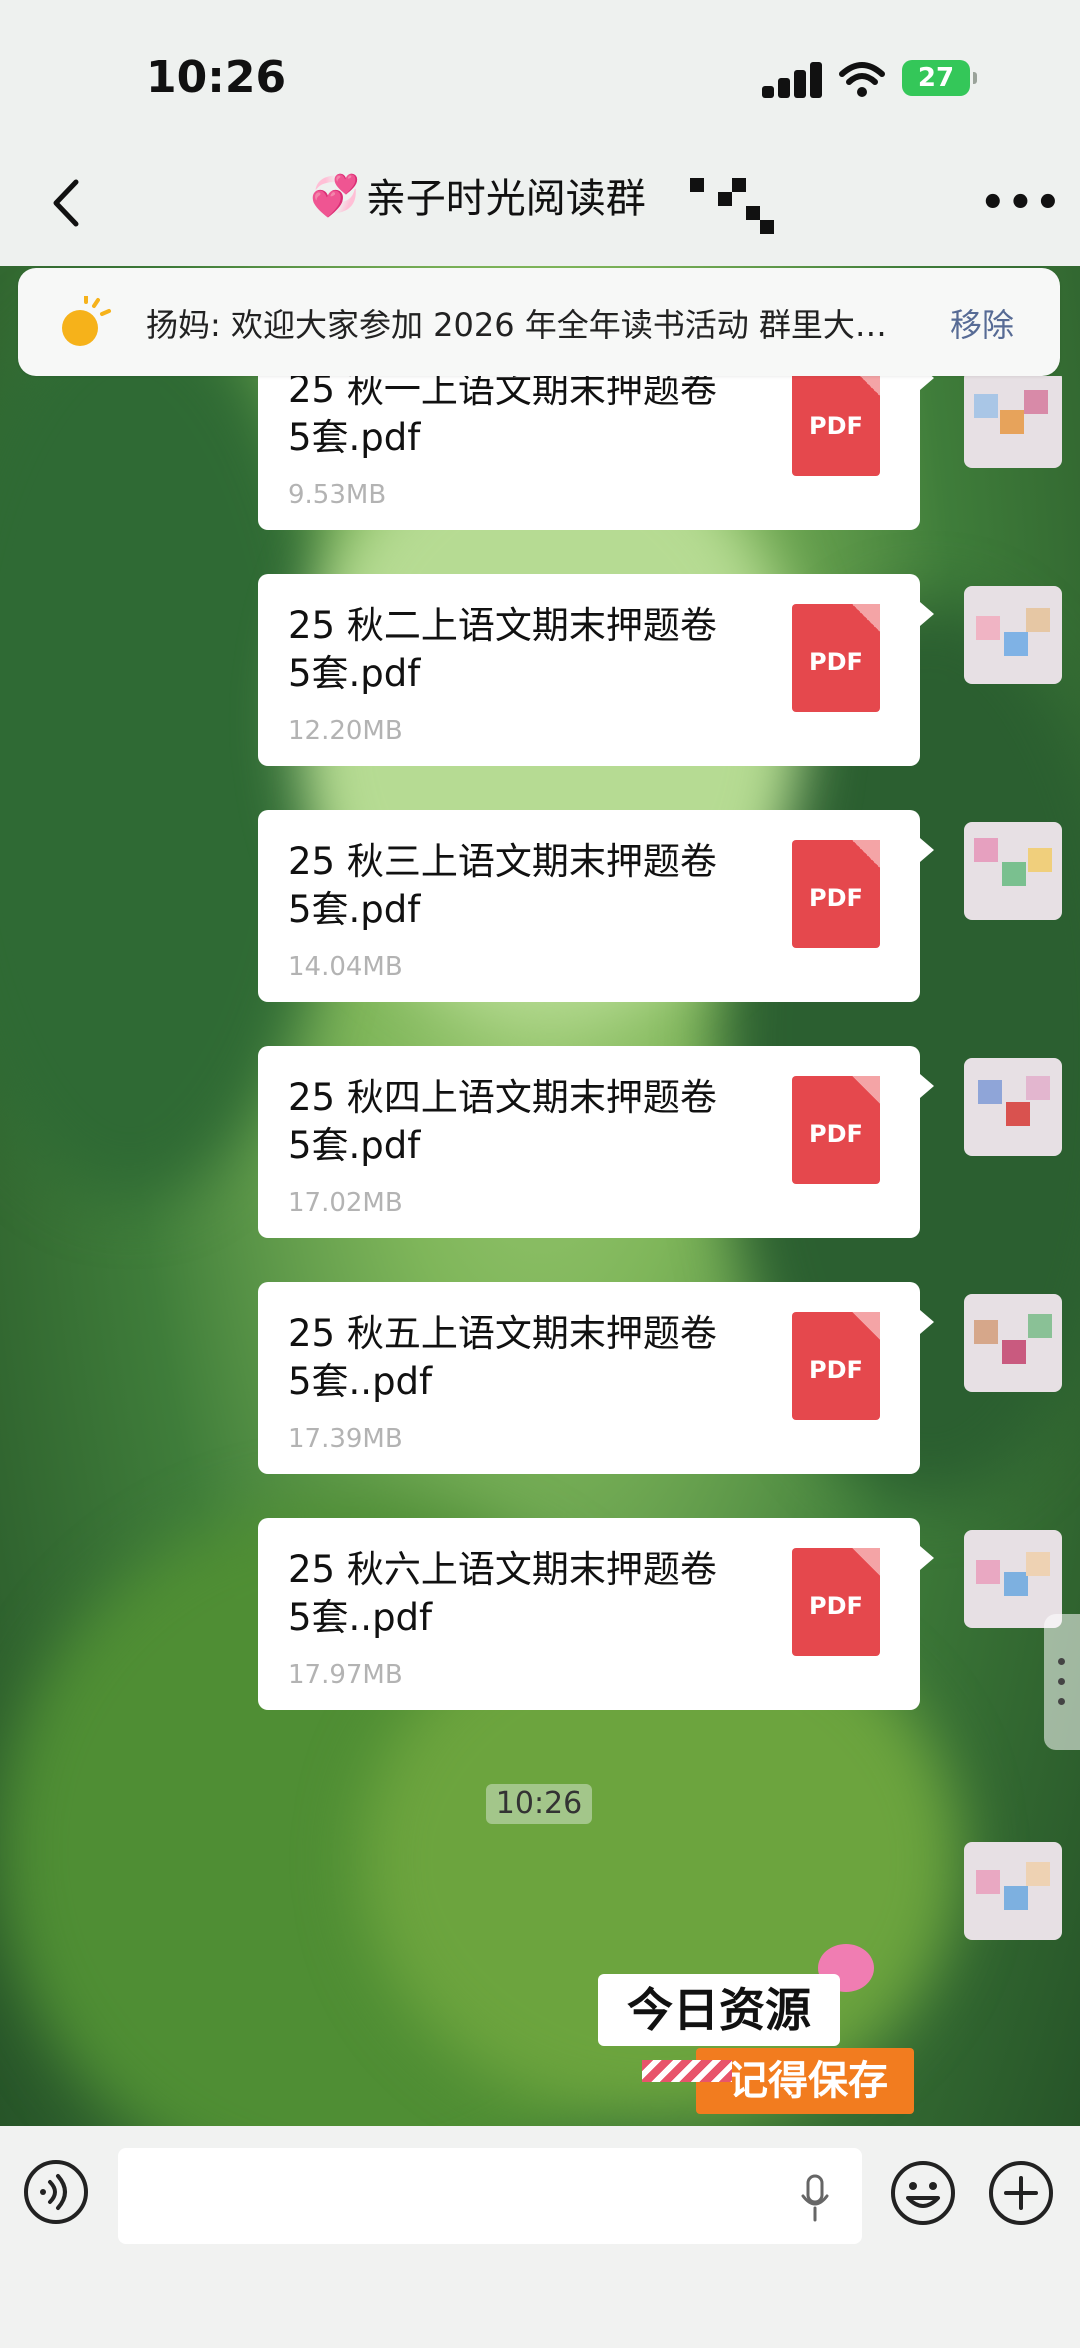 Image resolution: width=1080 pixels, height=2348 pixels. I want to click on sun-icon, so click(86, 321).